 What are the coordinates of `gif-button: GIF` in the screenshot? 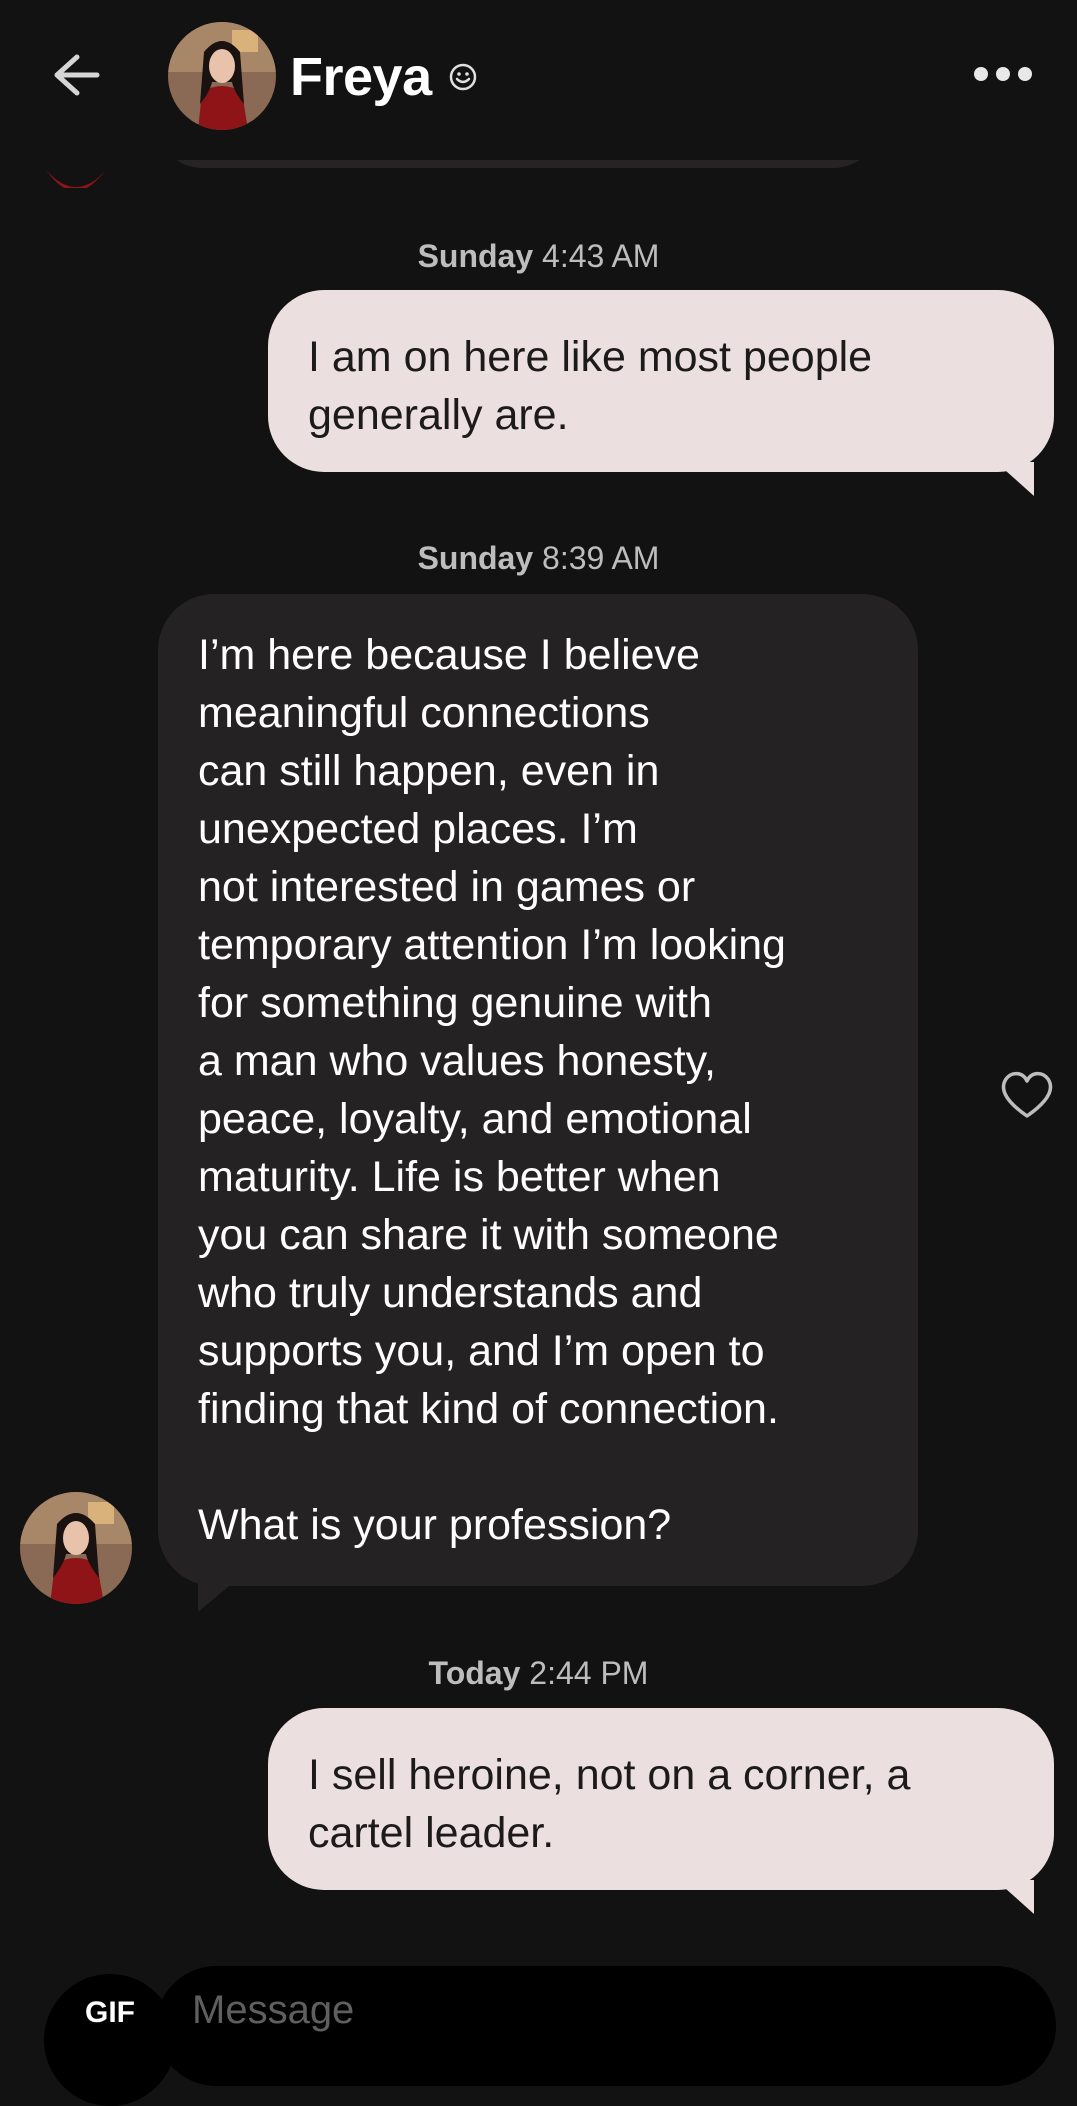 It's located at (110, 2040).